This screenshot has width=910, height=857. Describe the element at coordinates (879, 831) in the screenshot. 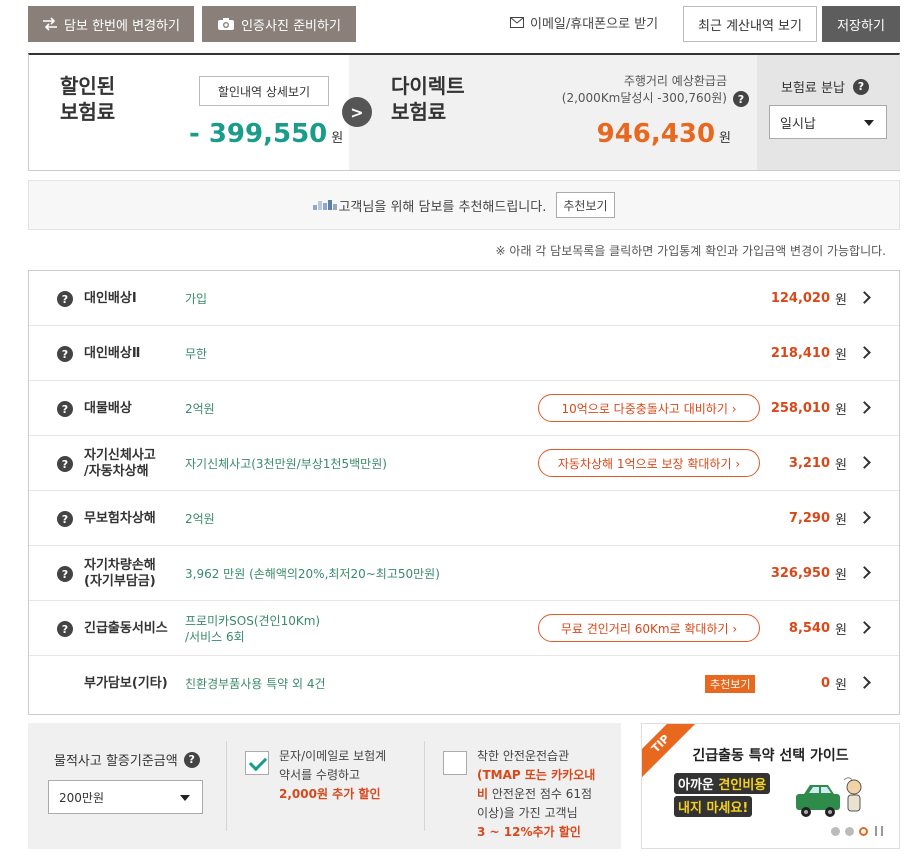

I see `pause-icon` at that location.